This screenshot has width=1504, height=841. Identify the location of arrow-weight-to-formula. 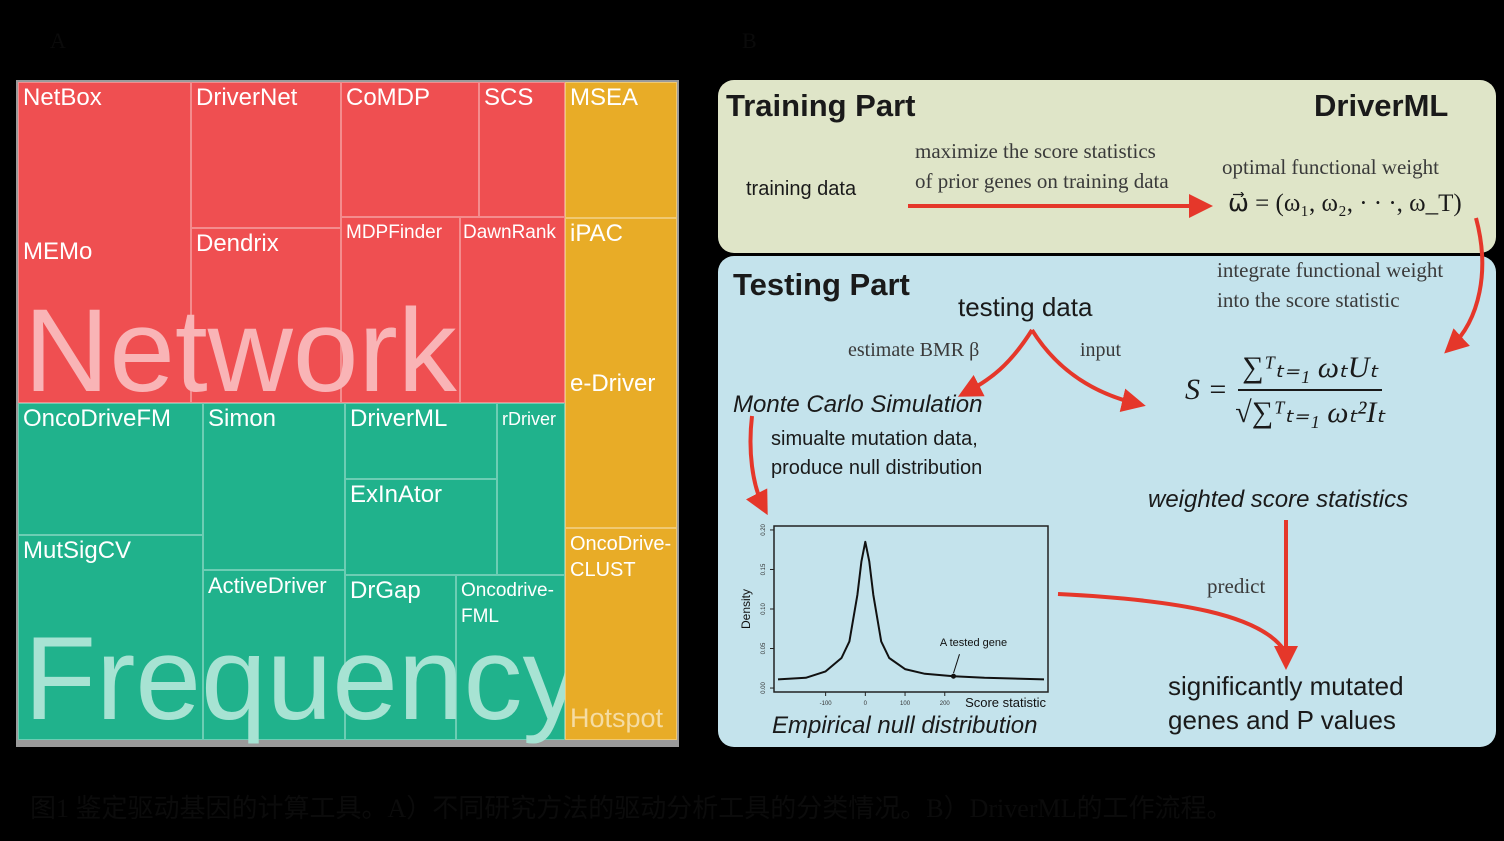
(1464, 285).